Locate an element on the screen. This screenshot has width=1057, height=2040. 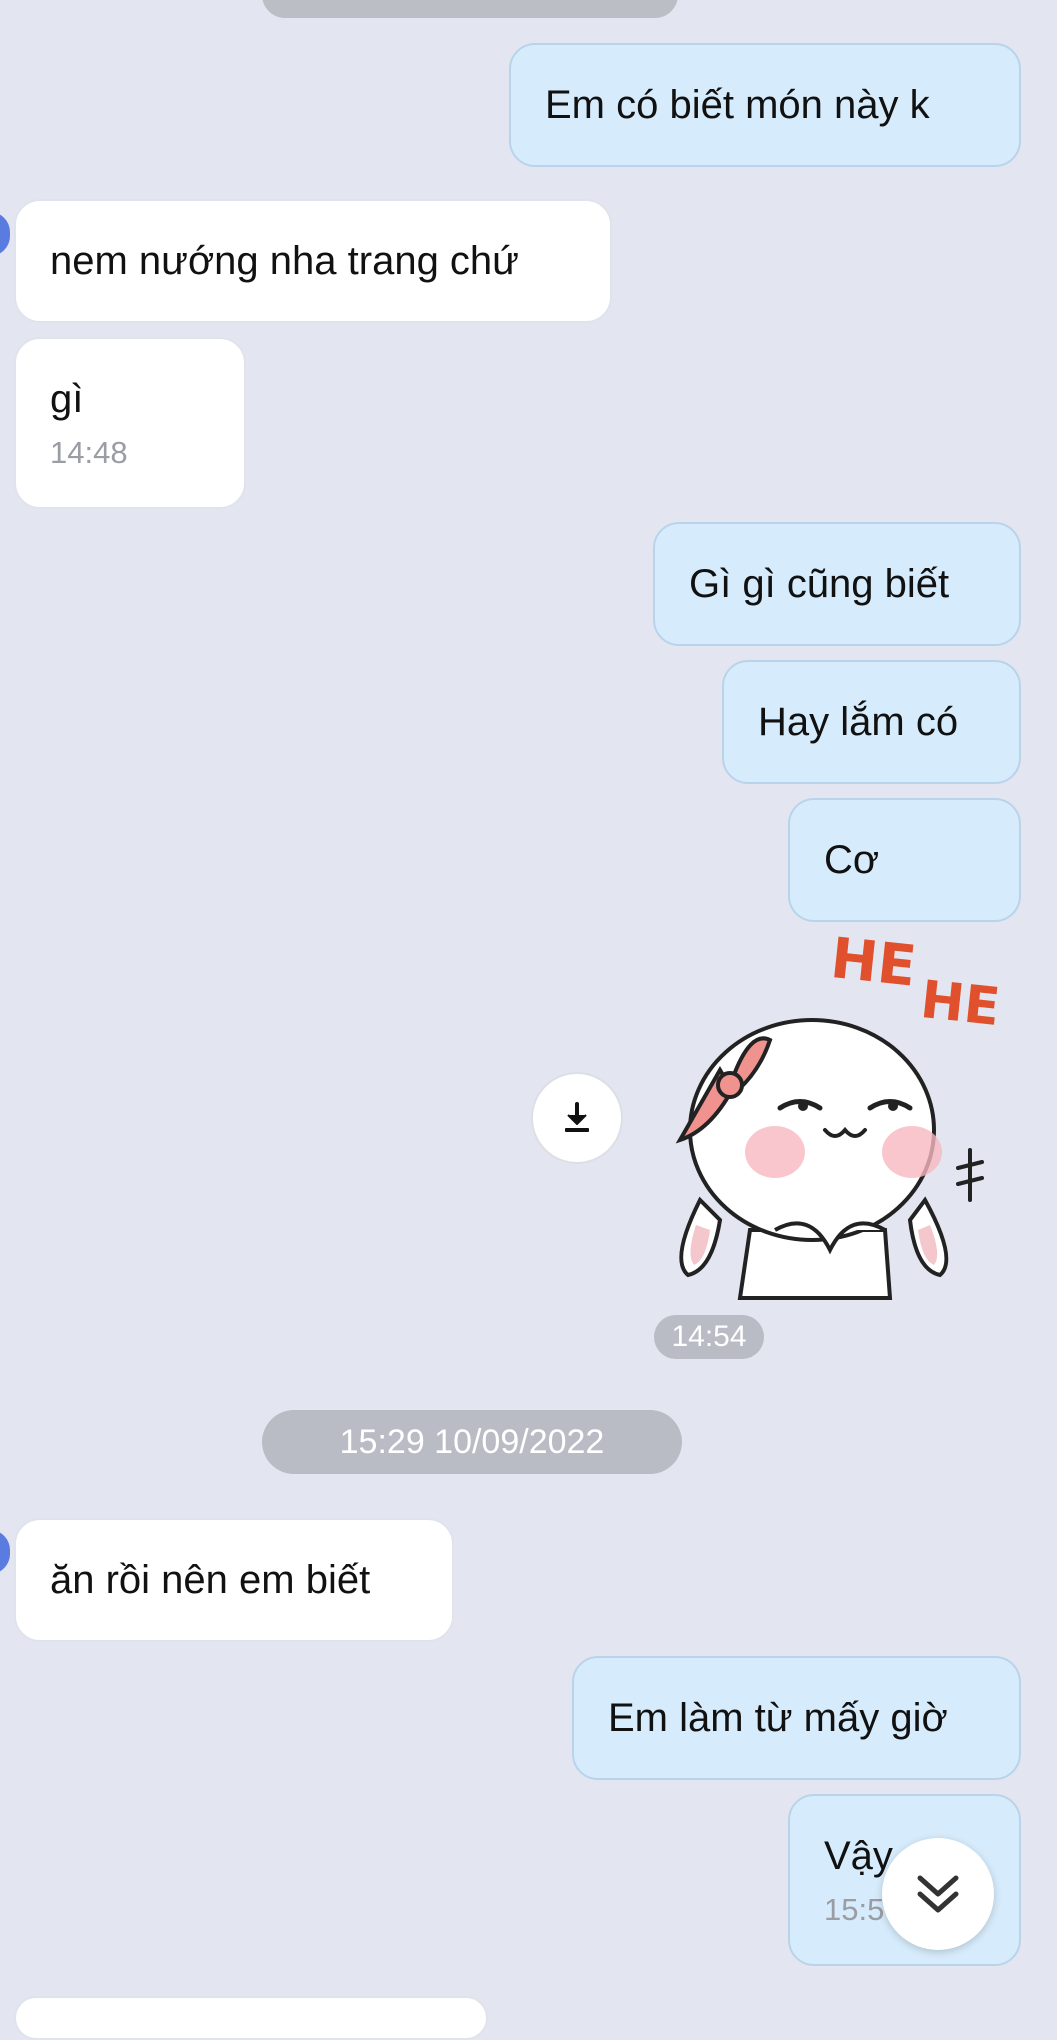
download-button is located at coordinates (577, 1118).